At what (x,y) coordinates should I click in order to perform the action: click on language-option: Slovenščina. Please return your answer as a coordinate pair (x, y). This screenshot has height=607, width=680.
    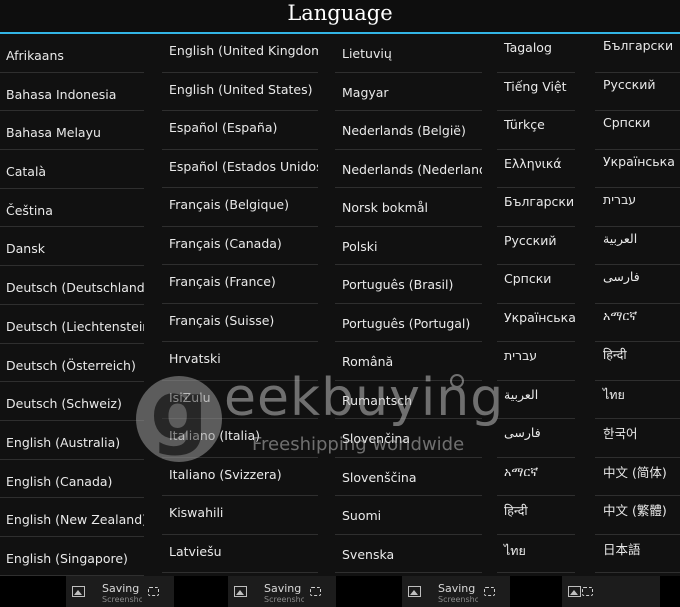
    Looking at the image, I should click on (408, 477).